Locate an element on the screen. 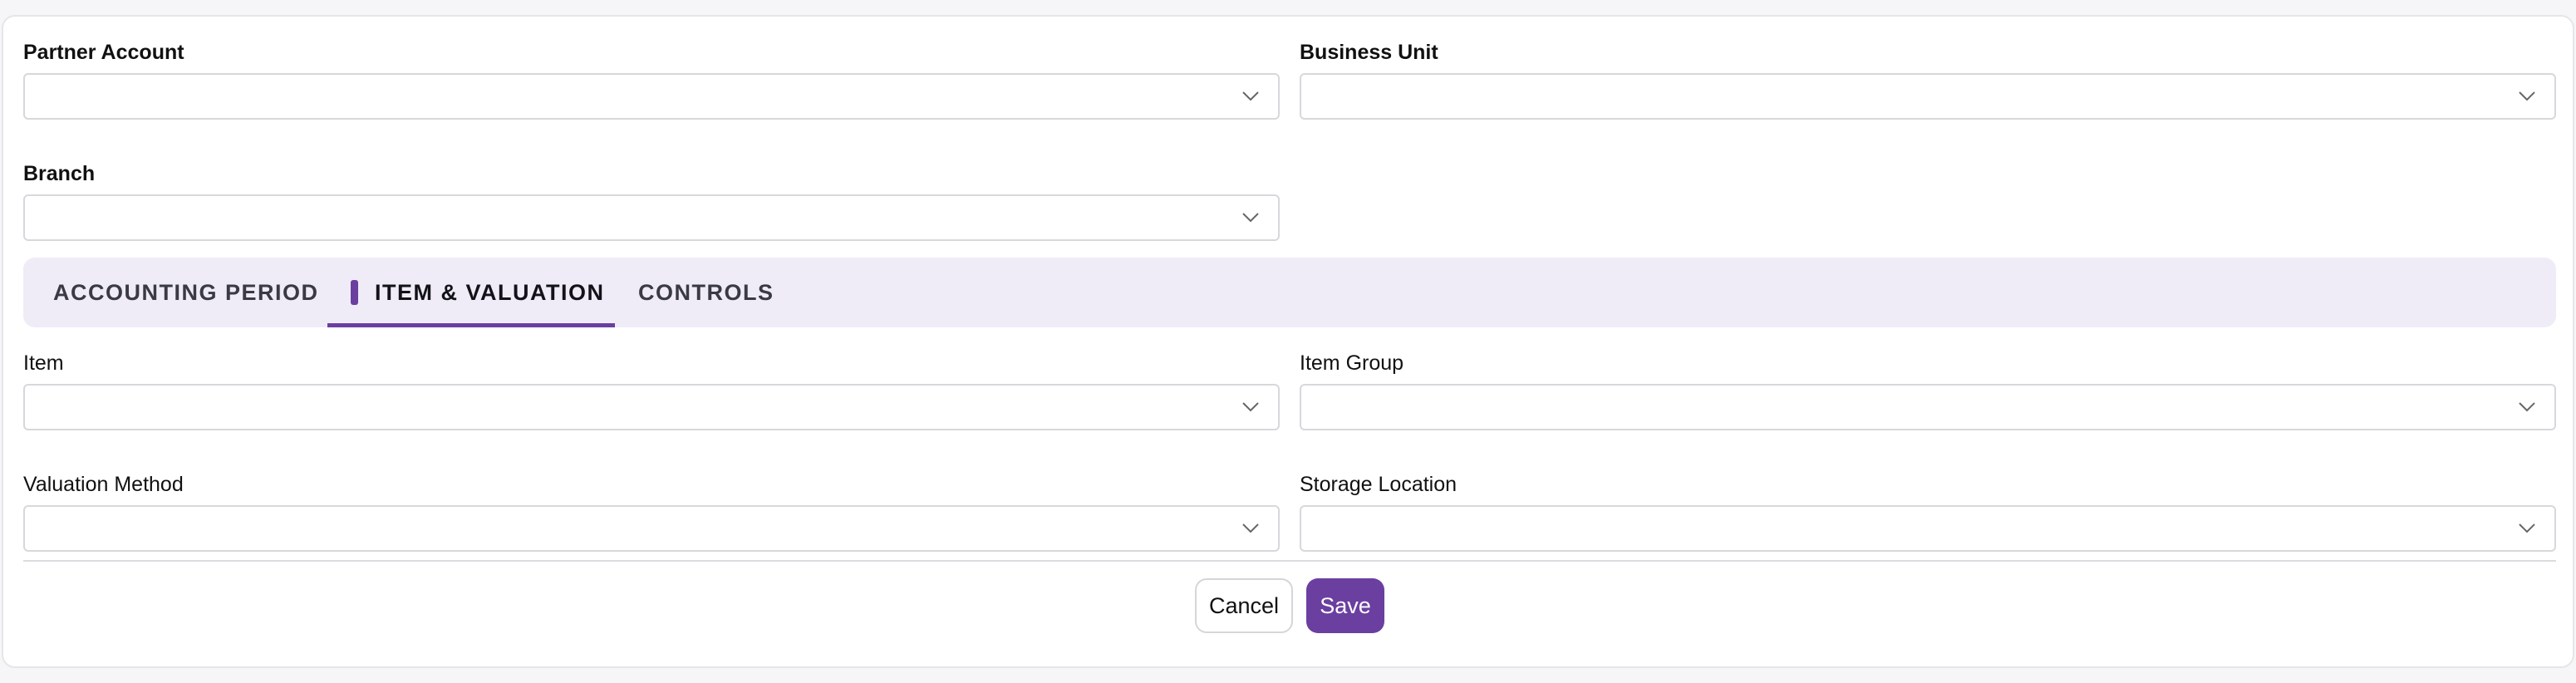  tab-accounting-period: ACCOUNTING PERIOD is located at coordinates (186, 292).